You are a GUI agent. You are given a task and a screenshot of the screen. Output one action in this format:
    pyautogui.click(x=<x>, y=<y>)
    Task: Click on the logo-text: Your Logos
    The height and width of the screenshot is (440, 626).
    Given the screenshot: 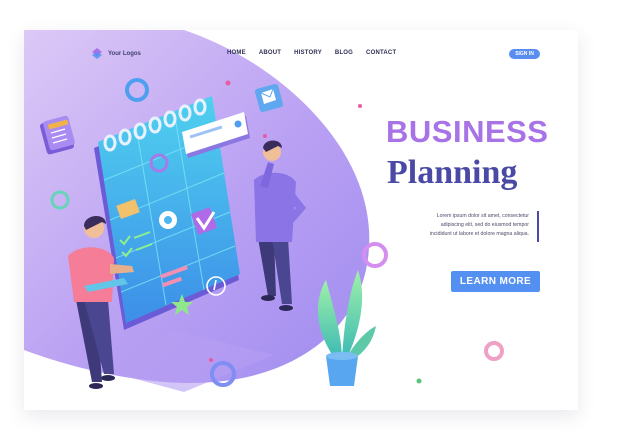 What is the action you would take?
    pyautogui.click(x=124, y=54)
    